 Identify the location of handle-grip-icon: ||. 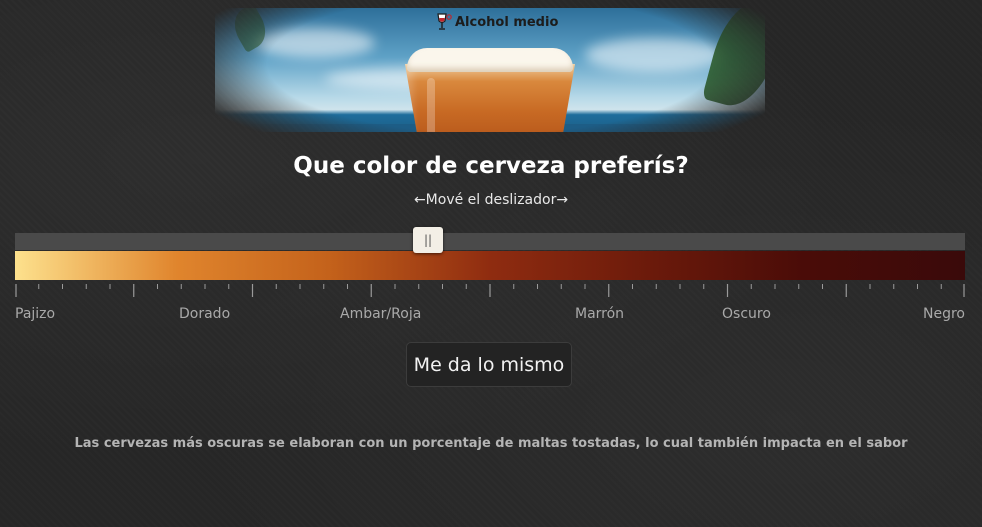
(428, 240).